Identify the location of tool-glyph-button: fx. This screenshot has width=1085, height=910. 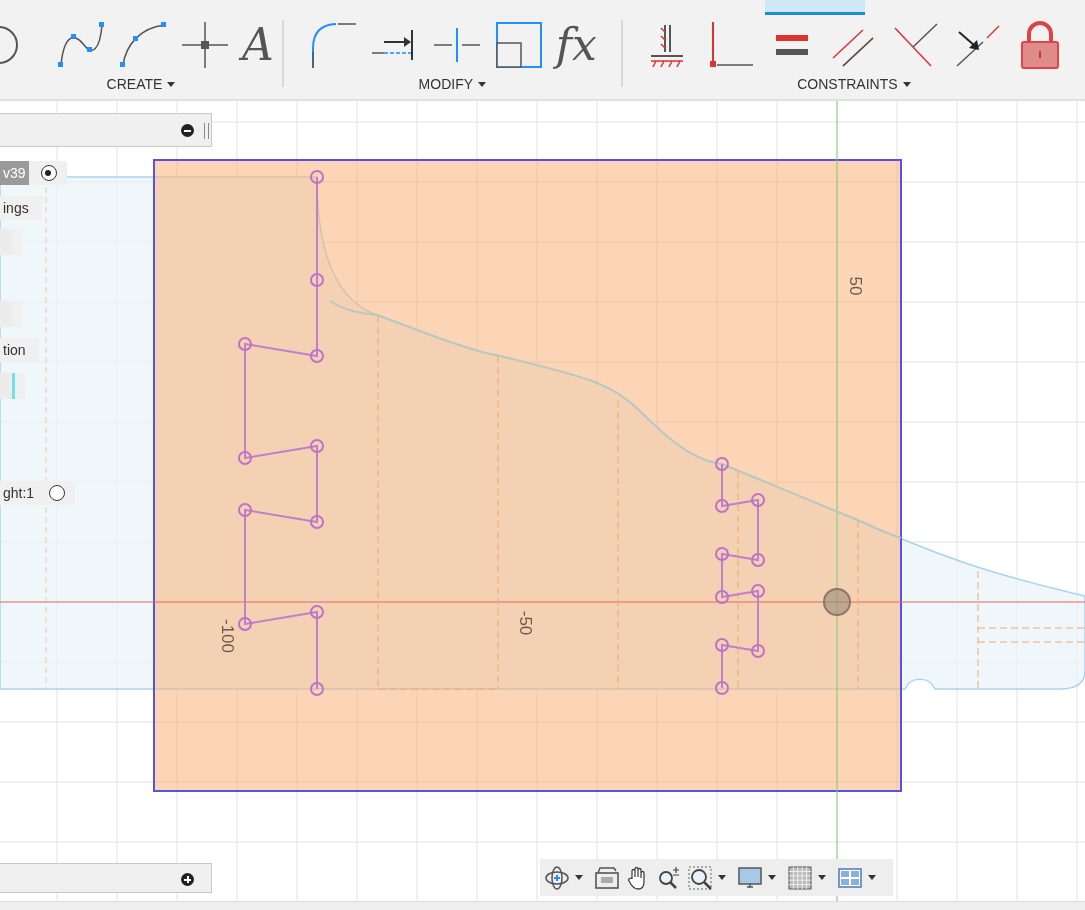
(576, 45).